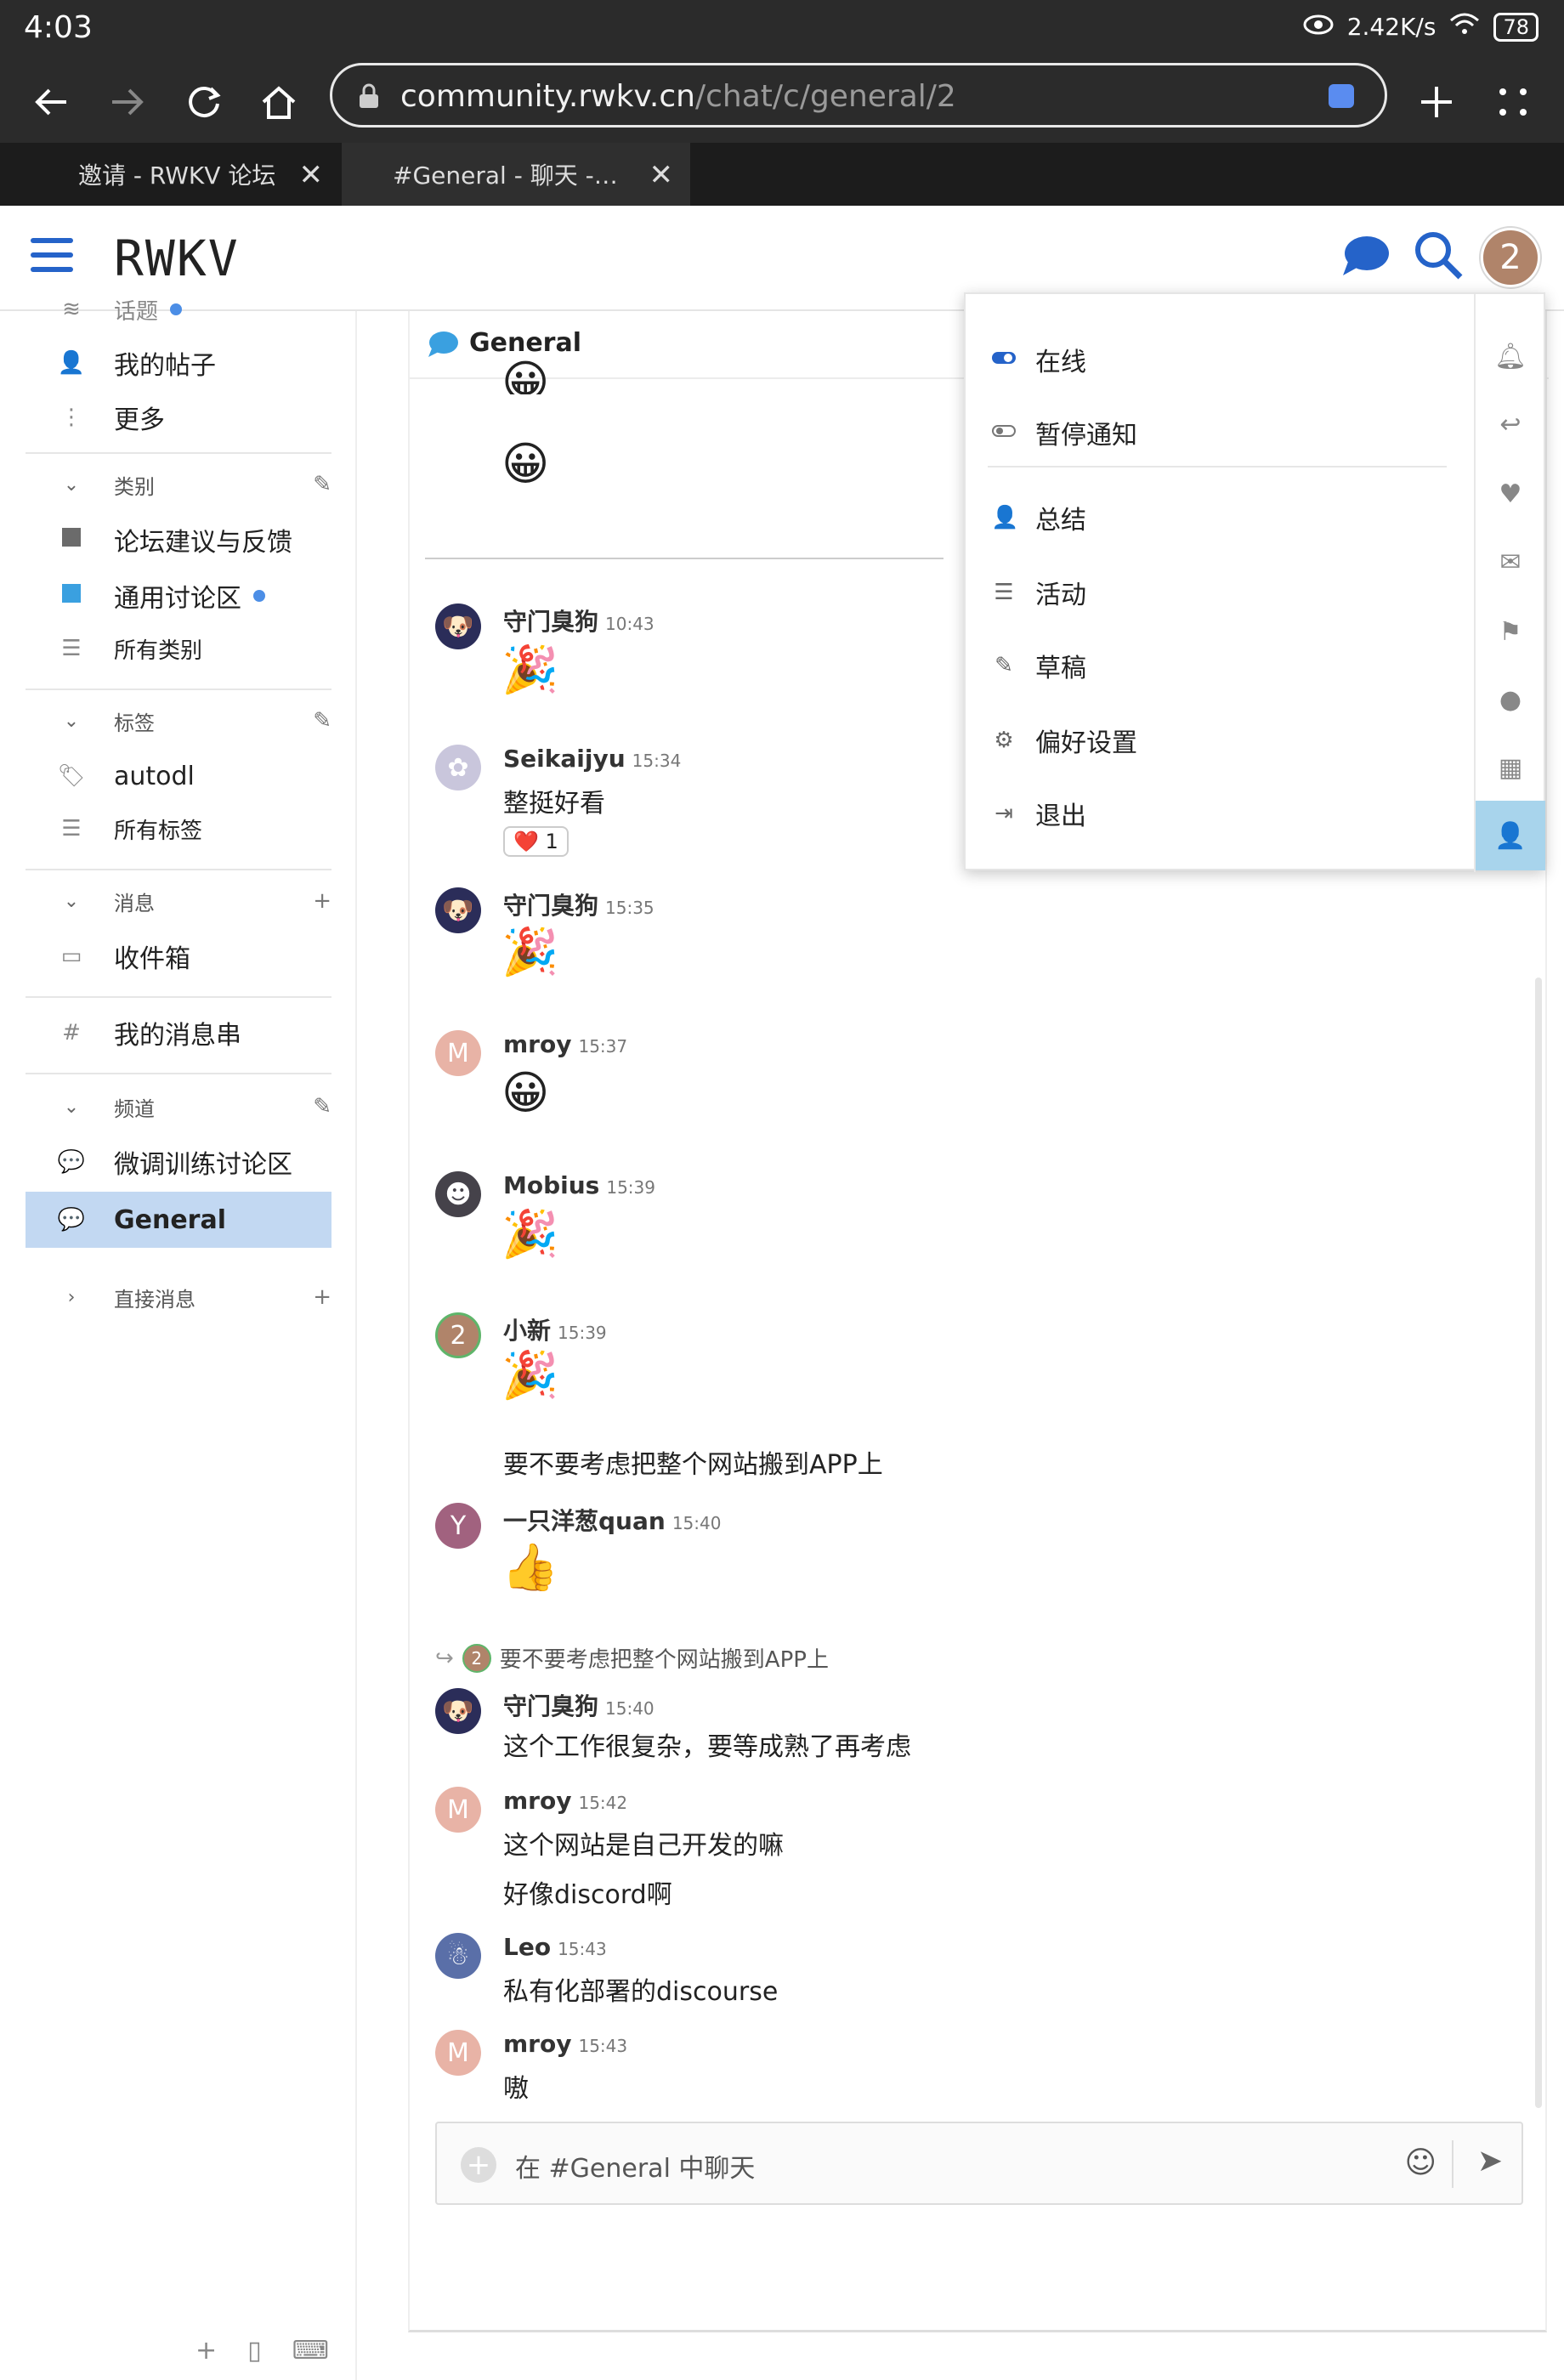  Describe the element at coordinates (254, 2351) in the screenshot. I see `mobile-view-icon: ▯` at that location.